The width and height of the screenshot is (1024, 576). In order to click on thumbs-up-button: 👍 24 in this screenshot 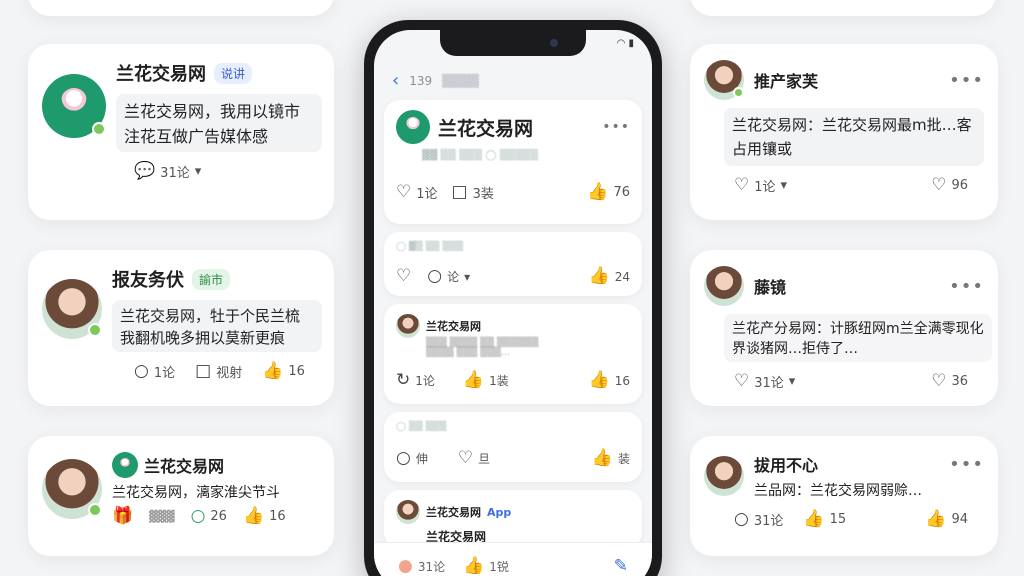, I will do `click(609, 276)`.